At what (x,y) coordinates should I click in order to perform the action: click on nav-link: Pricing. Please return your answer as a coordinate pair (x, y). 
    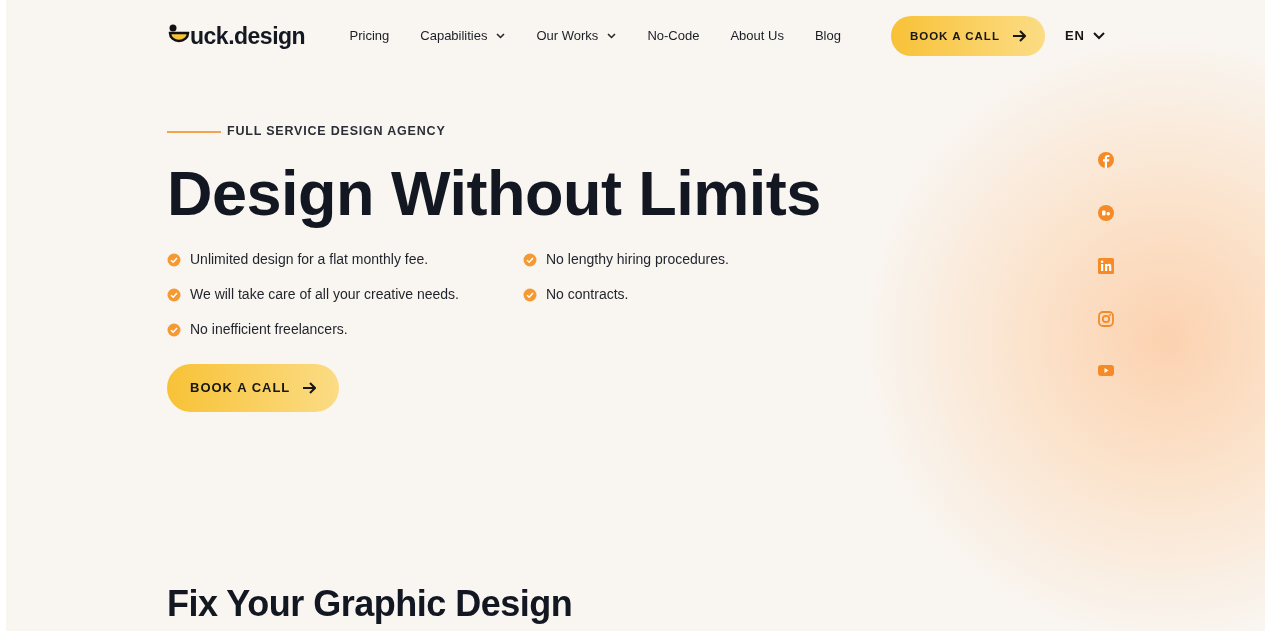
    Looking at the image, I should click on (369, 36).